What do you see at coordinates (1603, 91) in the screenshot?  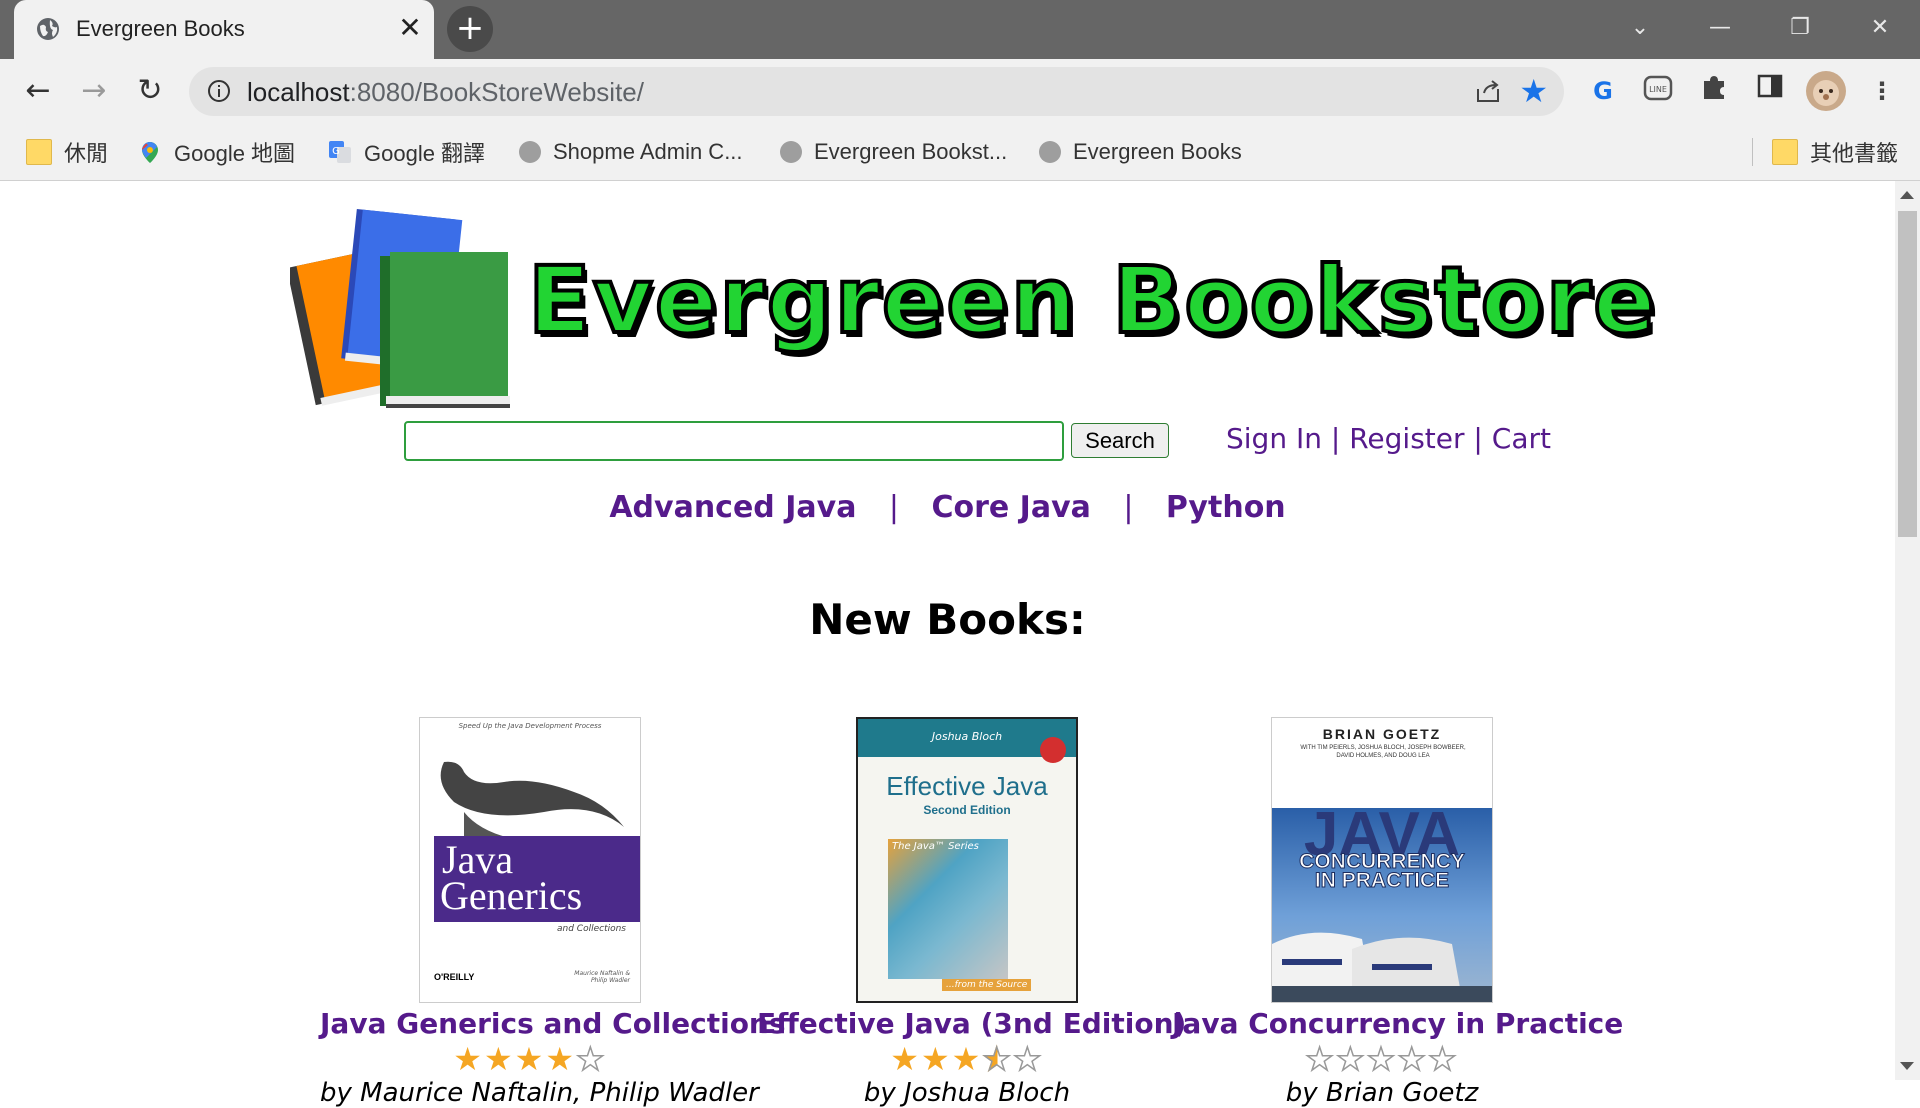 I see `google-translate-ext-icon: G` at bounding box center [1603, 91].